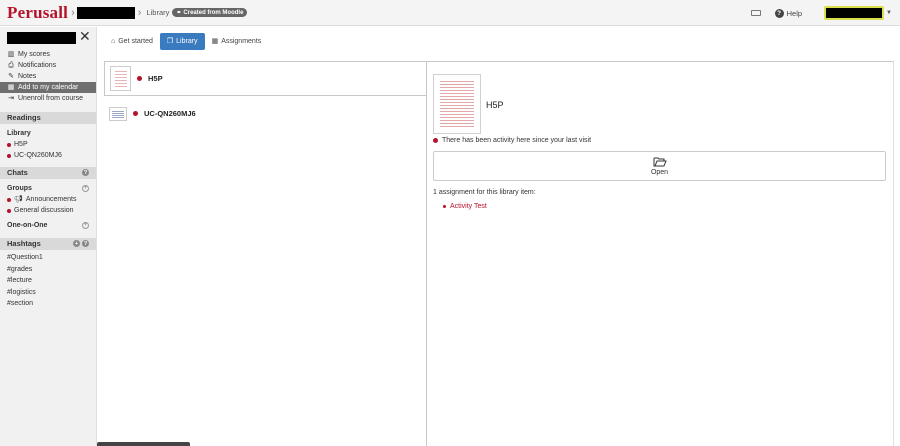 The width and height of the screenshot is (900, 446). I want to click on chart-icon: ▥, so click(11, 54).